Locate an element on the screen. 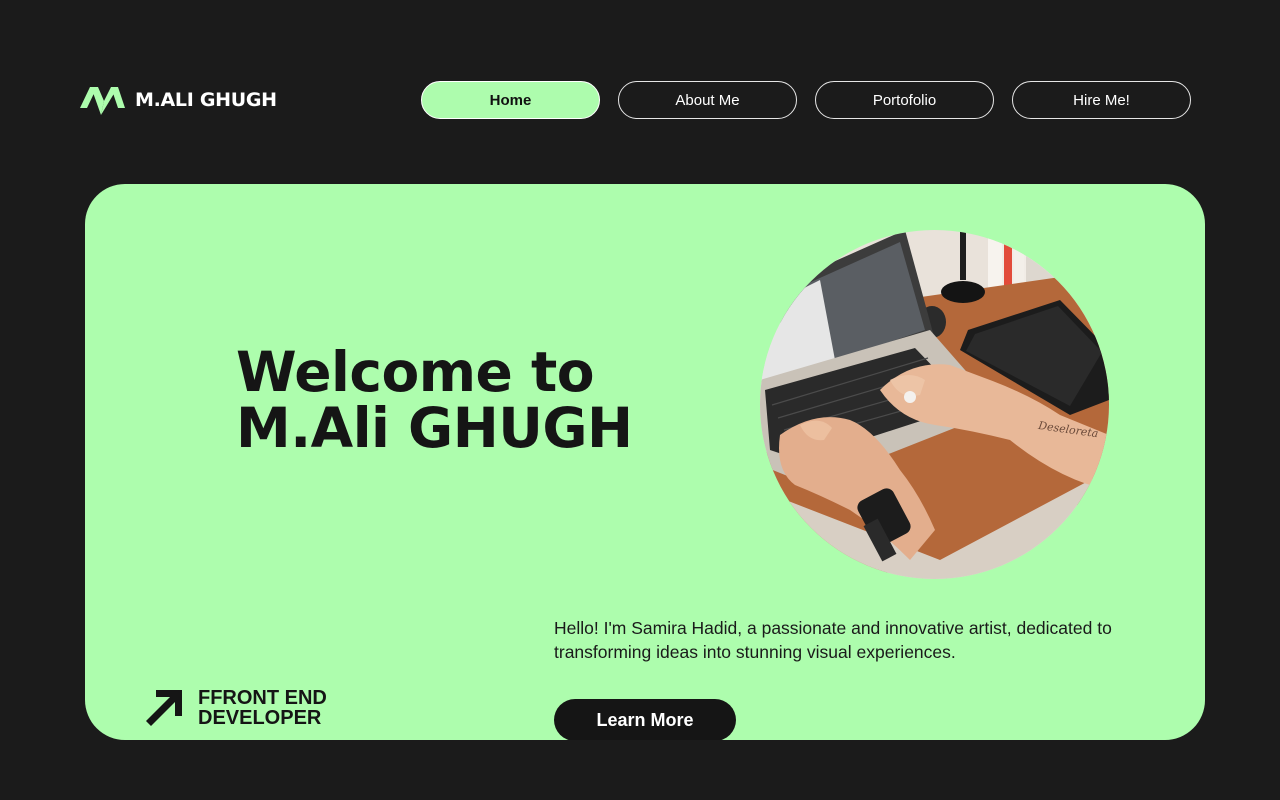 The width and height of the screenshot is (1280, 800). role-label: FFRONT END DEVELOPER is located at coordinates (262, 708).